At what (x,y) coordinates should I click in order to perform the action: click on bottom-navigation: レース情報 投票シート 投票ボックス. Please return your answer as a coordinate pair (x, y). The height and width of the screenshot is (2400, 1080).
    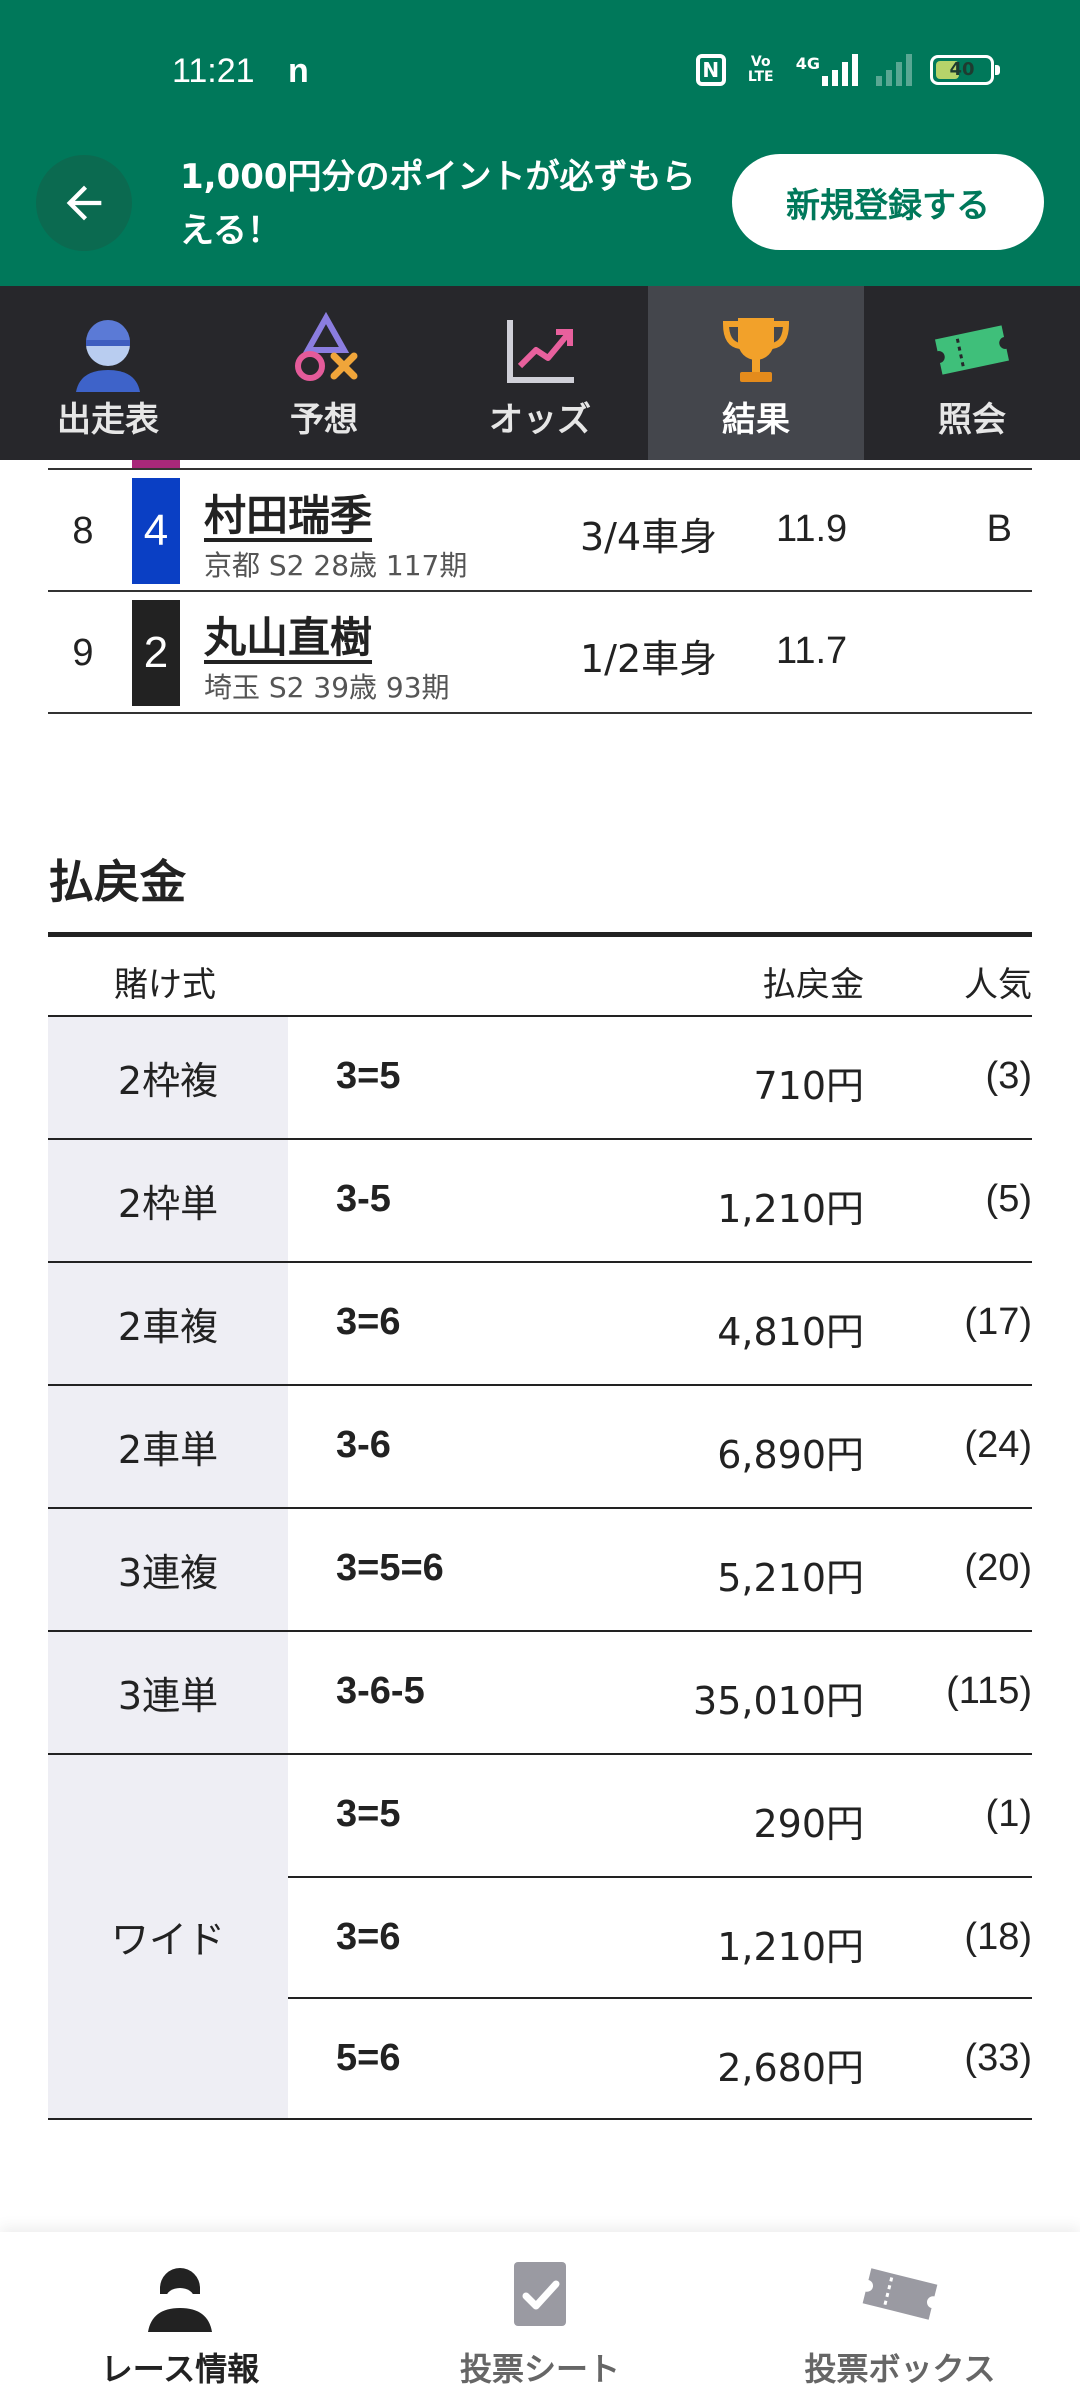
    Looking at the image, I should click on (540, 2316).